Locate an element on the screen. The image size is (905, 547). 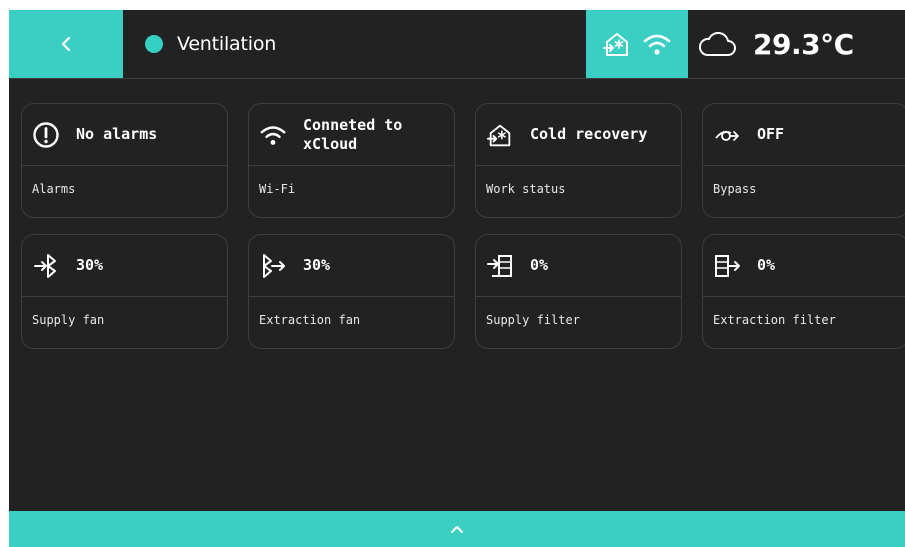
top-bar: Ventilation 29.3°C is located at coordinates (457, 44).